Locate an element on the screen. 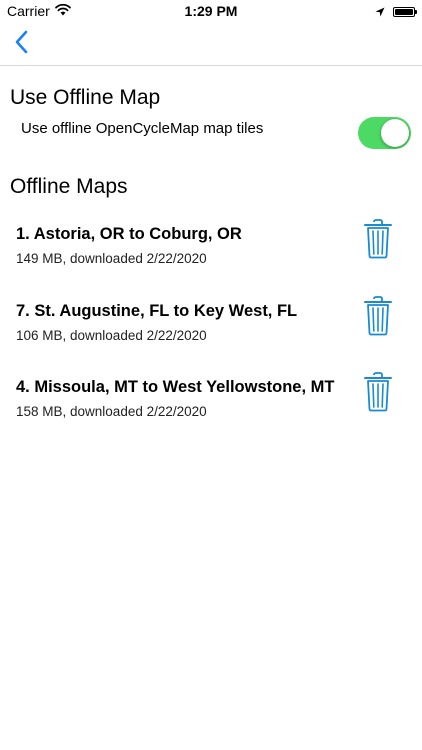 This screenshot has height=750, width=422. status-time: 1:29 PM is located at coordinates (211, 11).